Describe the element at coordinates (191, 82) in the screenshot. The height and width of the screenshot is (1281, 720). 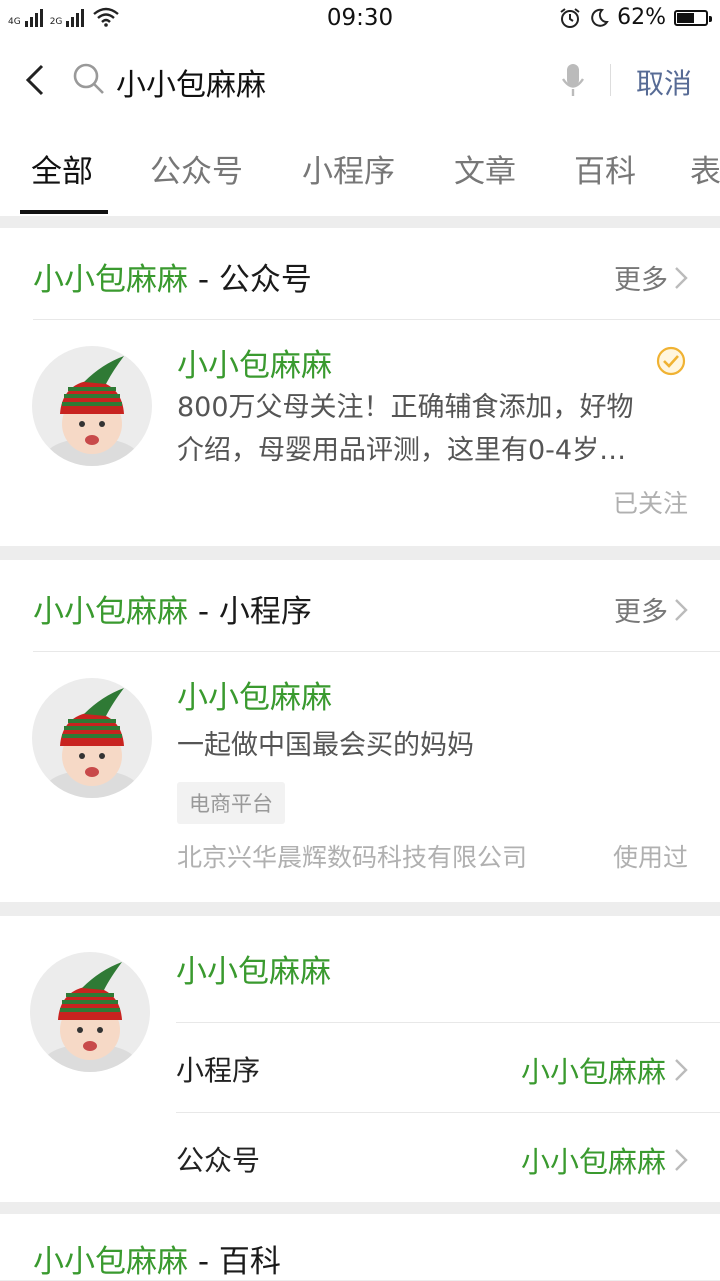
I see `search-input: 小小包麻麻` at that location.